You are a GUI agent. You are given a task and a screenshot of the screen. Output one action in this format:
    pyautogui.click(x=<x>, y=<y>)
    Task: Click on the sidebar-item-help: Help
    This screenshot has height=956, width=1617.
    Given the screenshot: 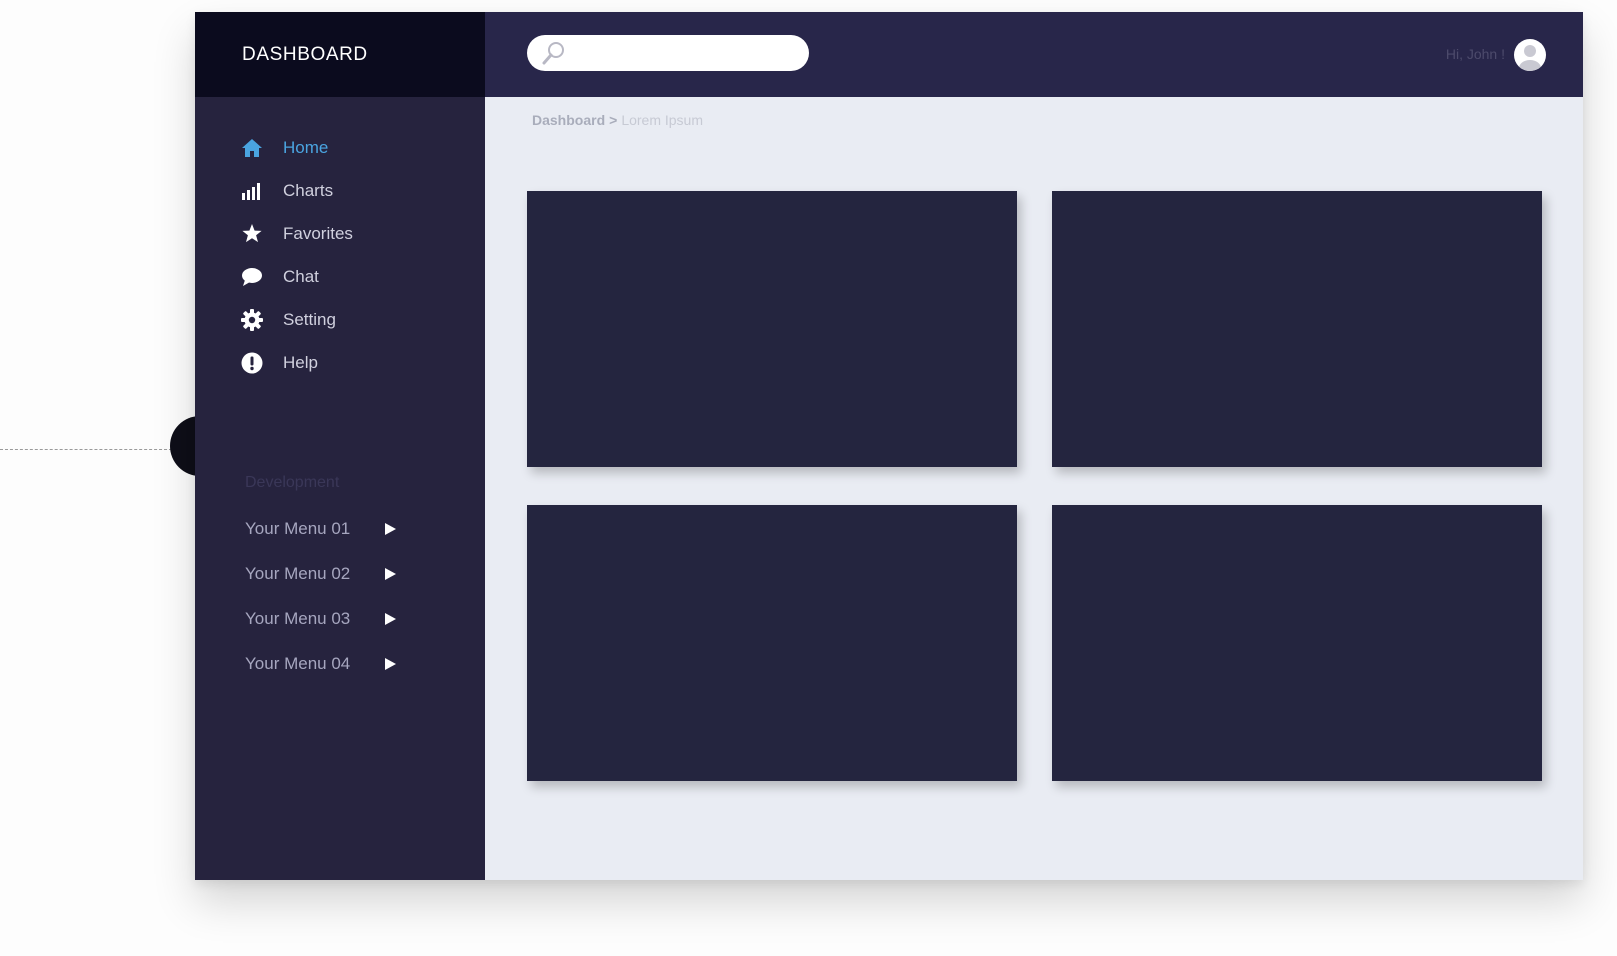 What is the action you would take?
    pyautogui.click(x=297, y=362)
    